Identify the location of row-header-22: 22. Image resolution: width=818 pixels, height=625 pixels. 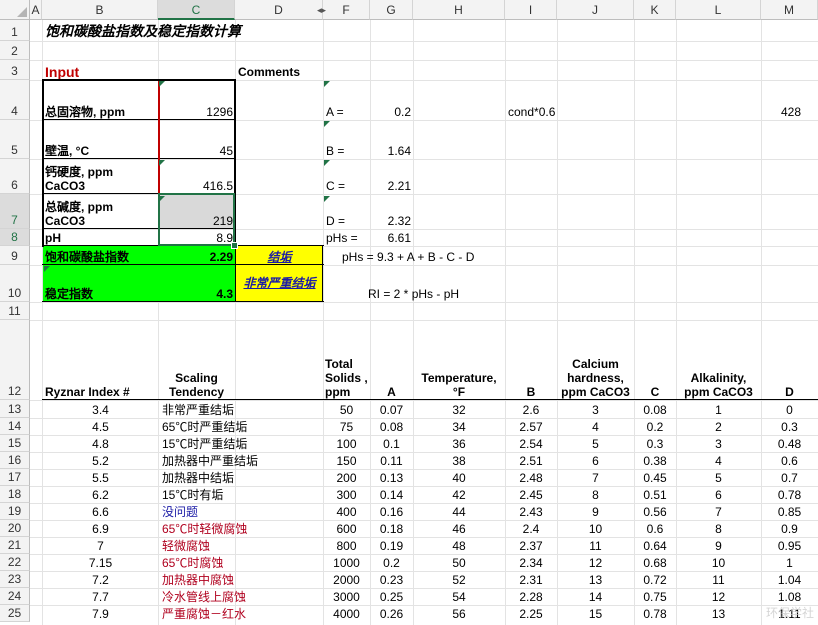
(15, 562).